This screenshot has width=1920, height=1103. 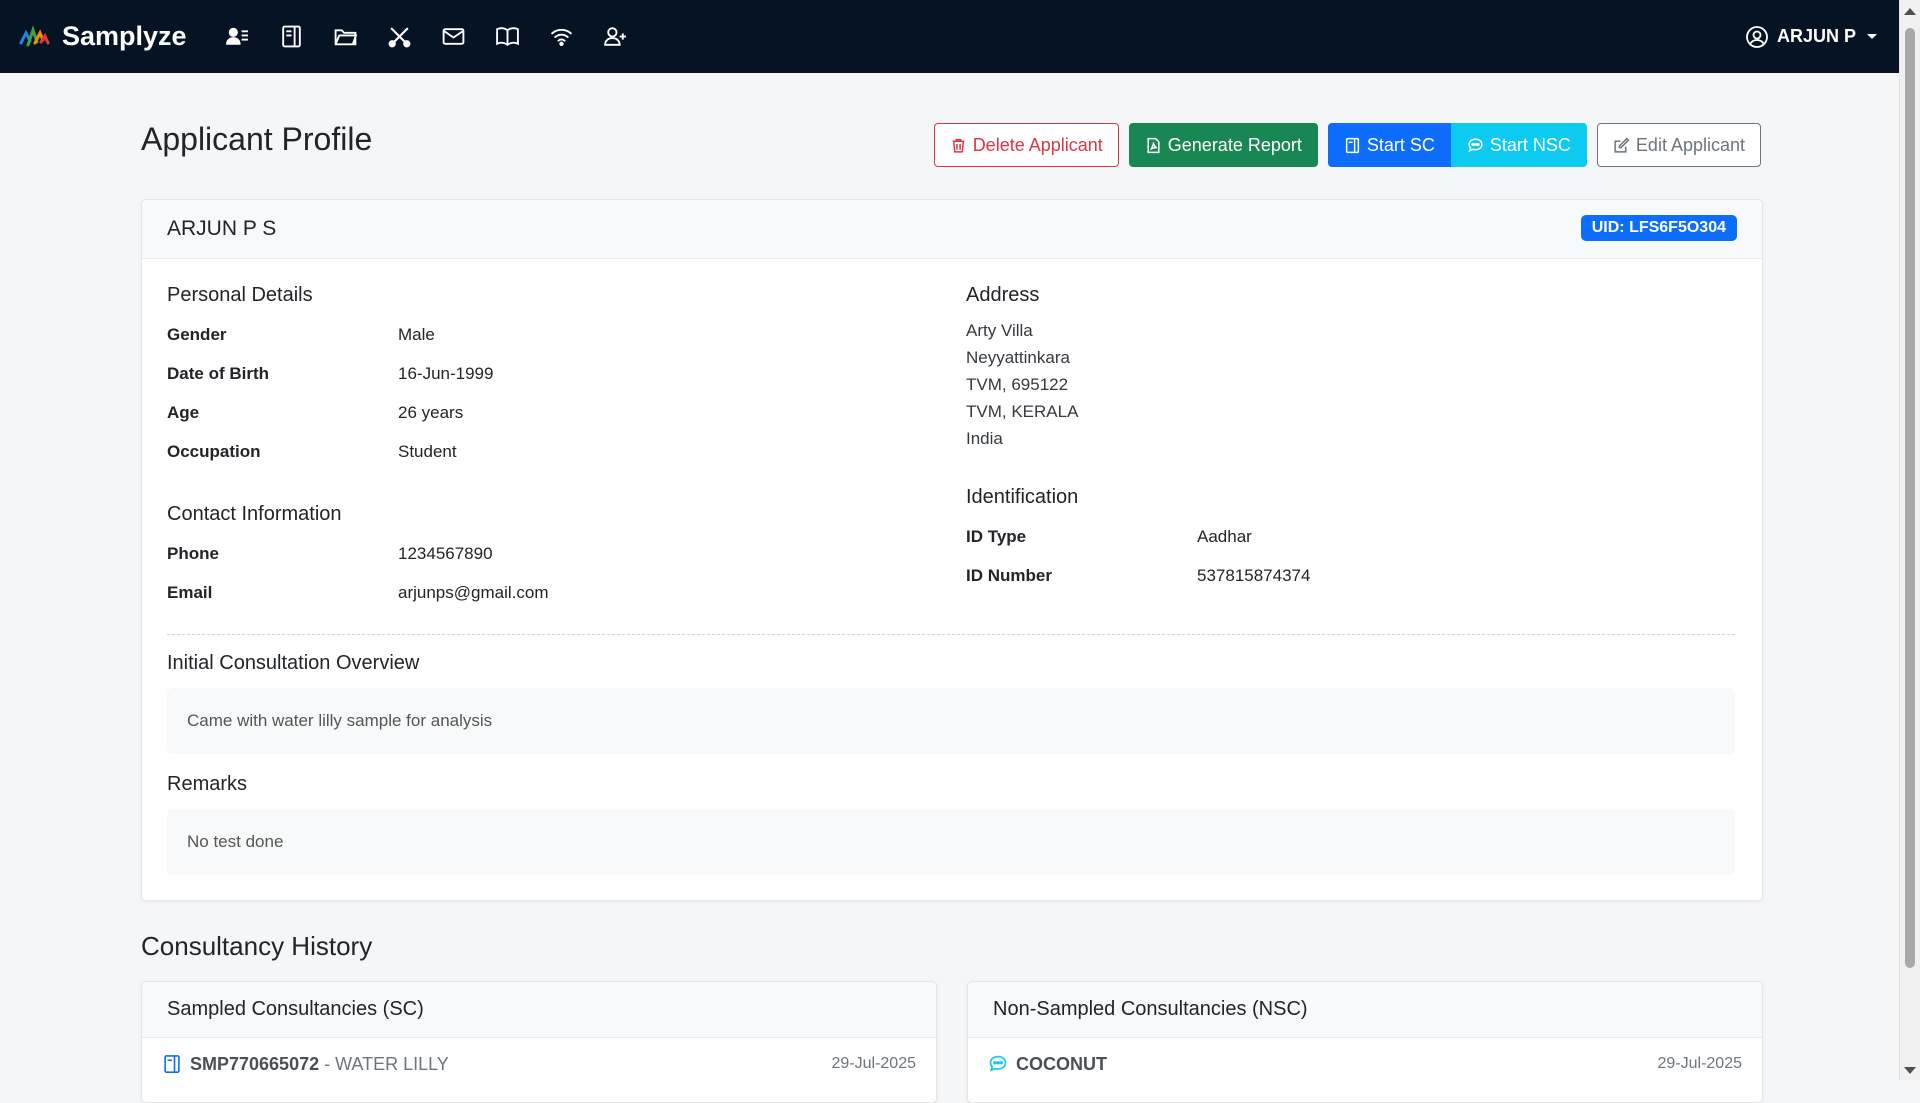 I want to click on edit-applicant-button: Edit Applicant, so click(x=1678, y=145).